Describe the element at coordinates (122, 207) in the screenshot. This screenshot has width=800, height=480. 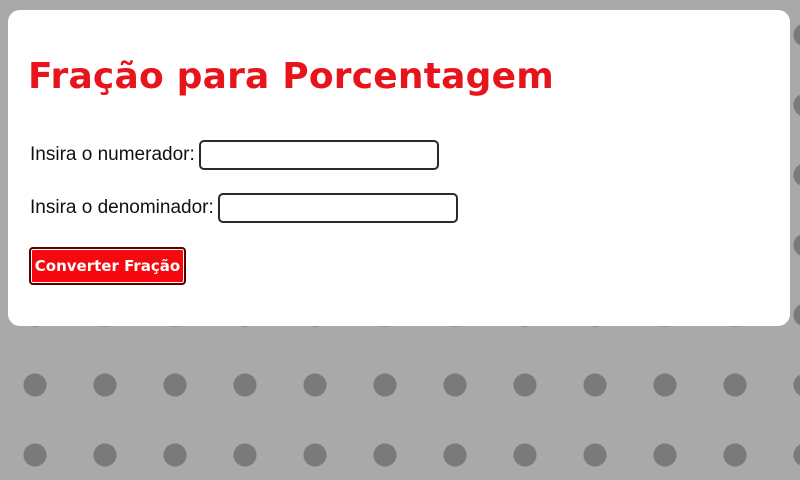
I see `denominator-label: Insira o denominador:` at that location.